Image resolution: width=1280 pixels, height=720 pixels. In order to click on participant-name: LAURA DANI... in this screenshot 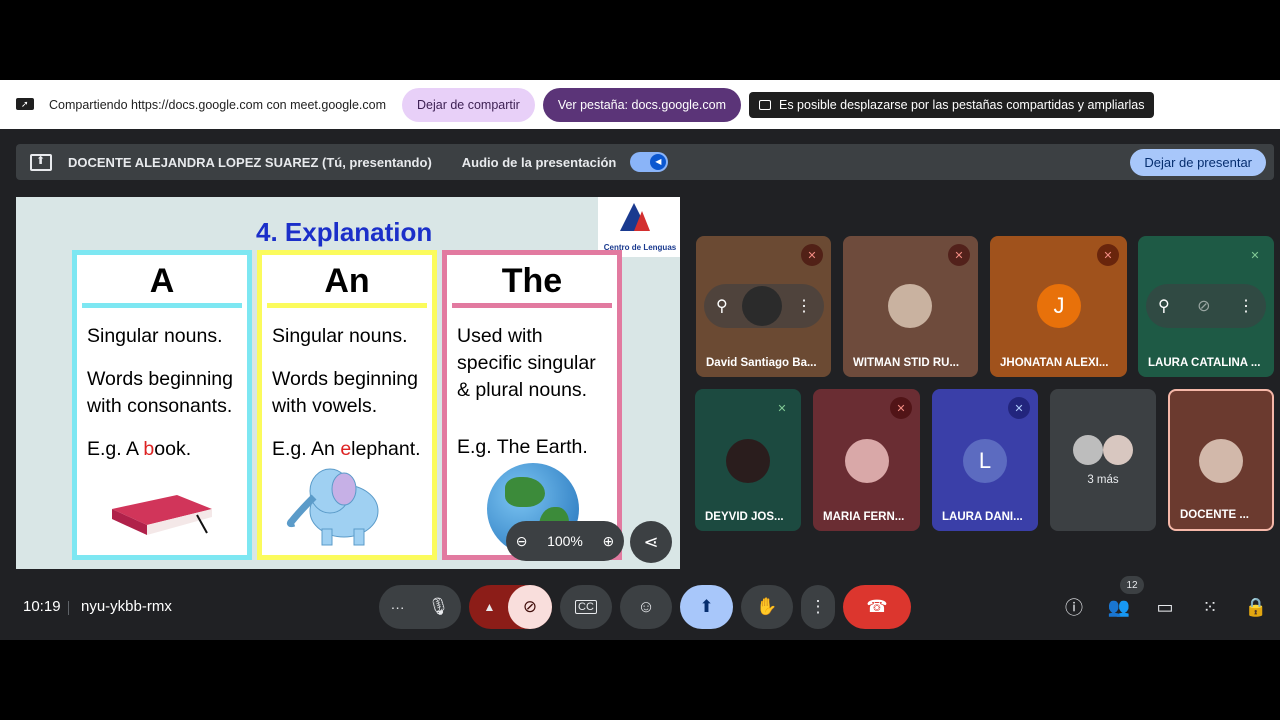, I will do `click(982, 517)`.